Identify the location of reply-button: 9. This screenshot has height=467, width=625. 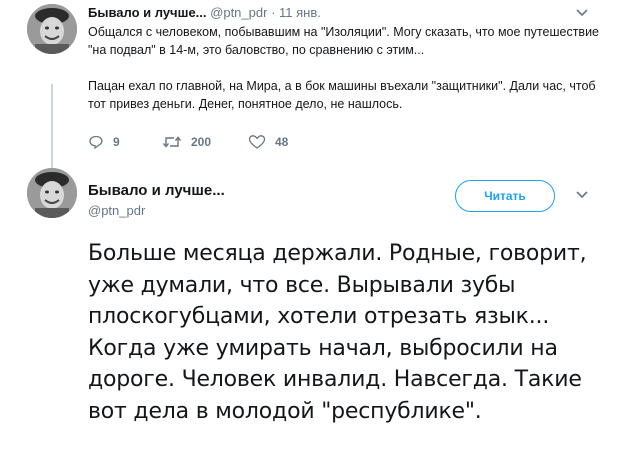
(104, 142).